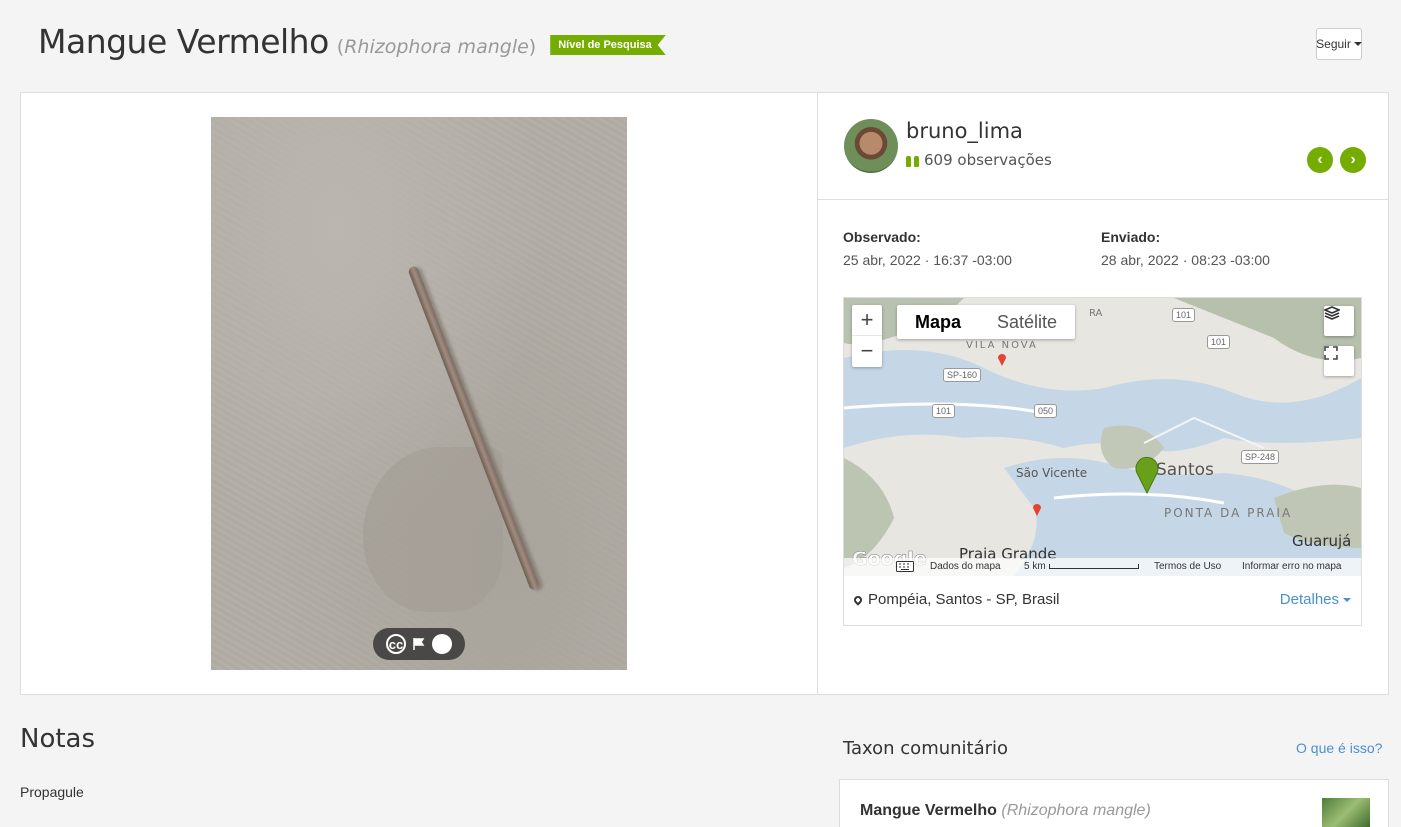 This screenshot has height=827, width=1401. Describe the element at coordinates (912, 160) in the screenshot. I see `binoculars-icon` at that location.